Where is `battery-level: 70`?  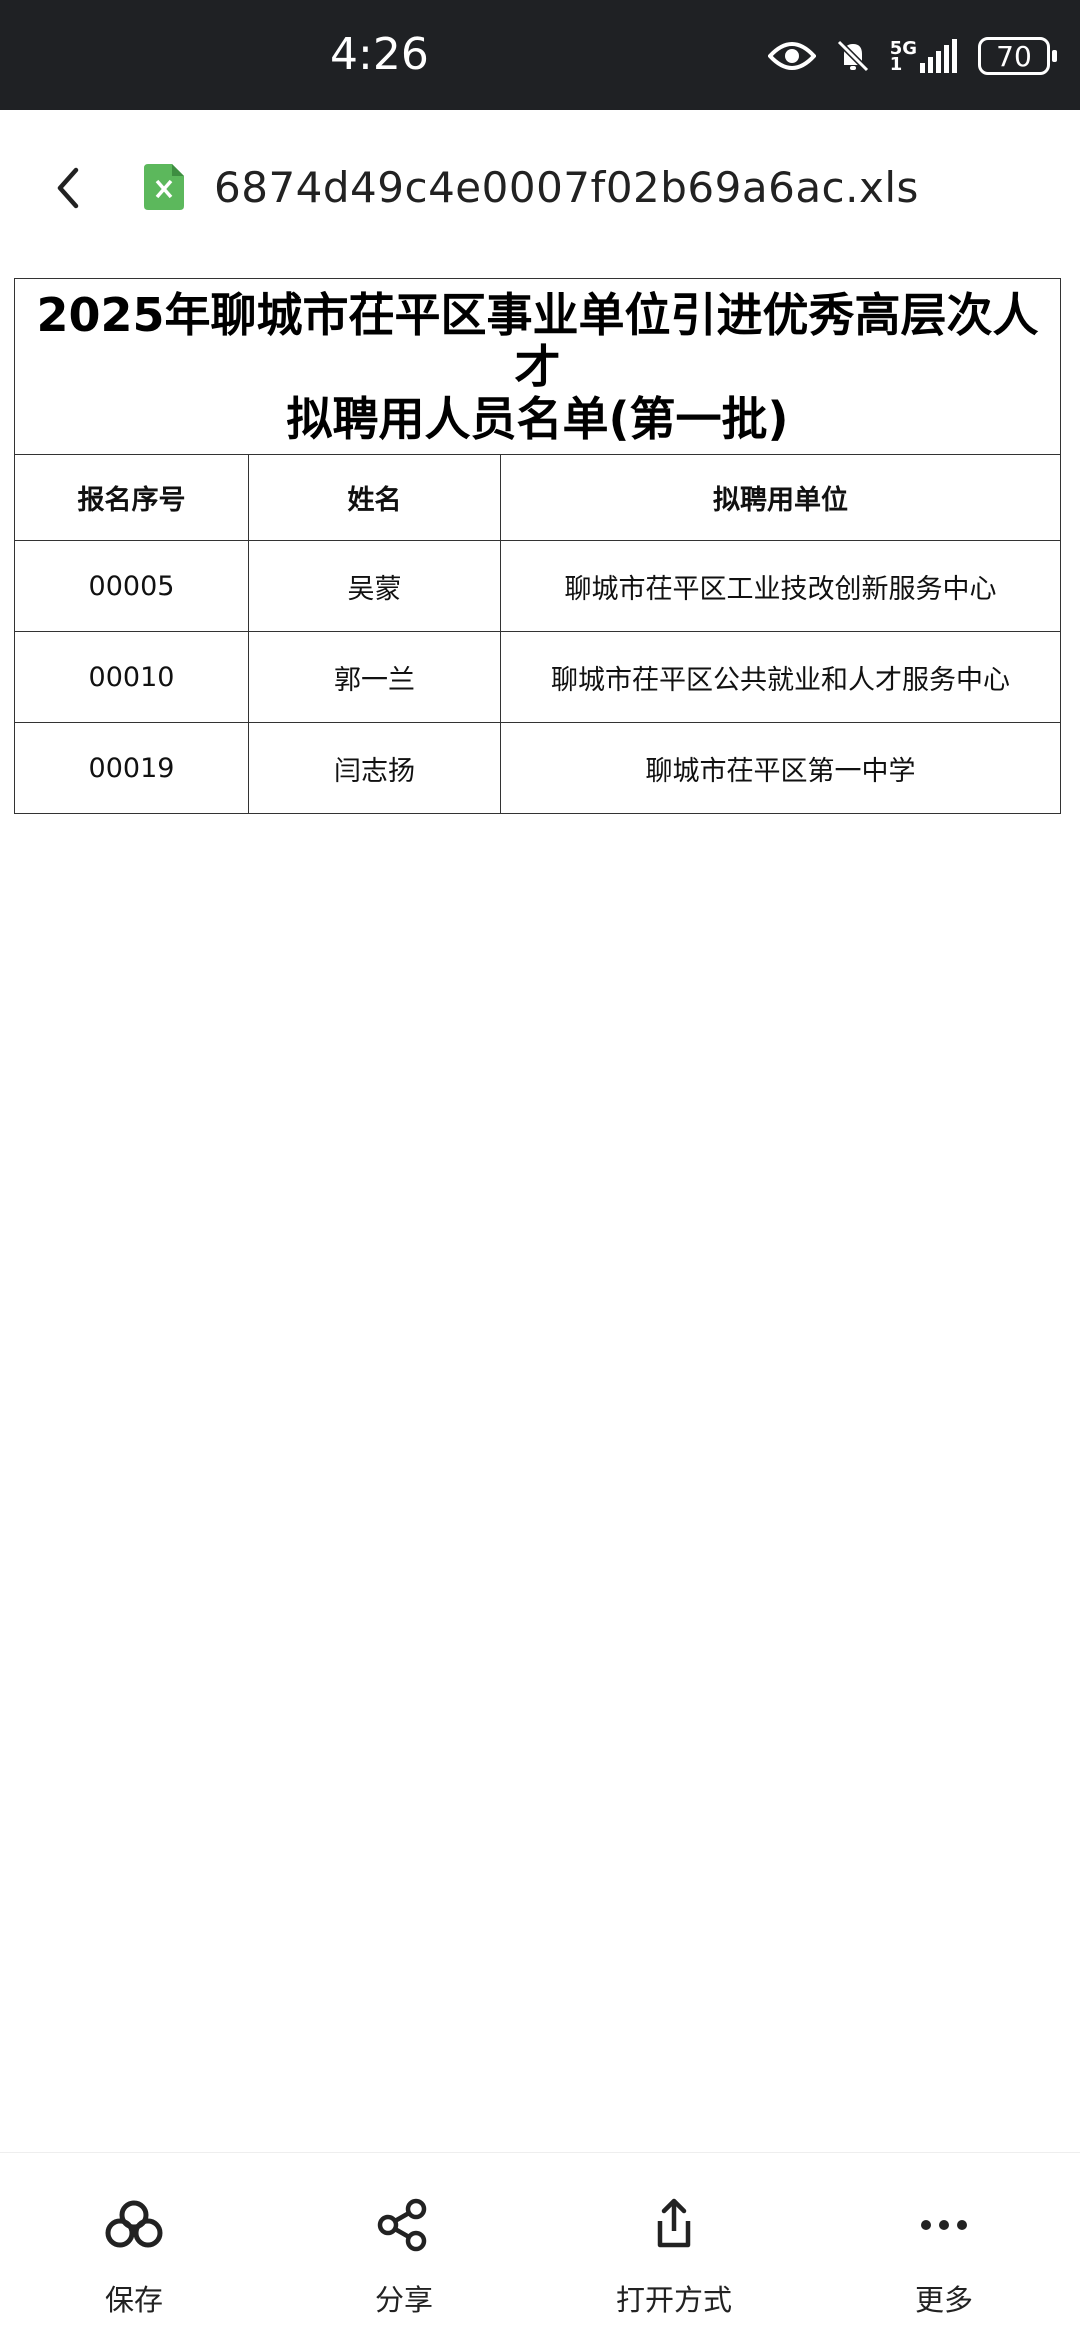 battery-level: 70 is located at coordinates (1014, 56).